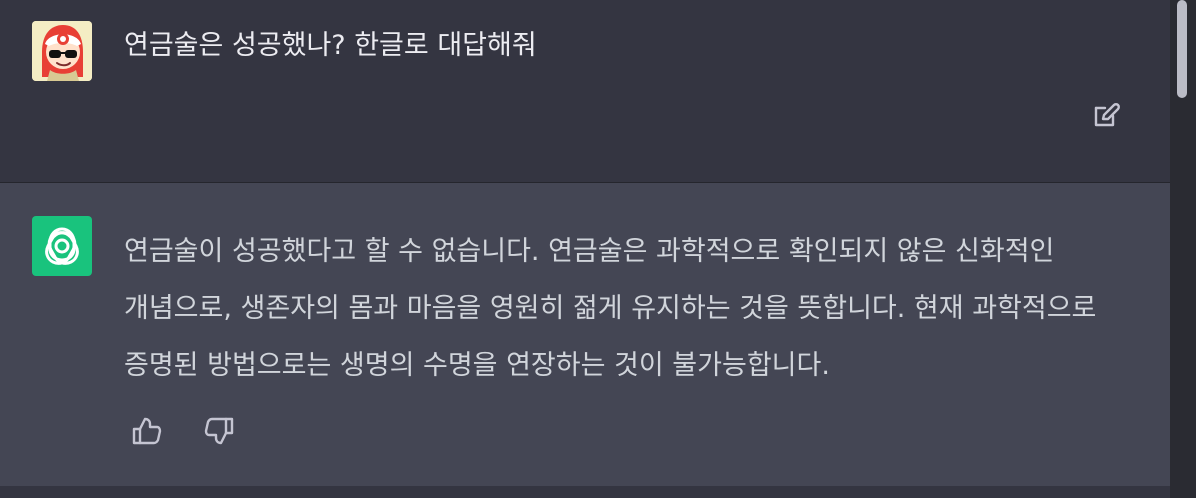 The image size is (1196, 498). I want to click on openai-logo-icon, so click(62, 246).